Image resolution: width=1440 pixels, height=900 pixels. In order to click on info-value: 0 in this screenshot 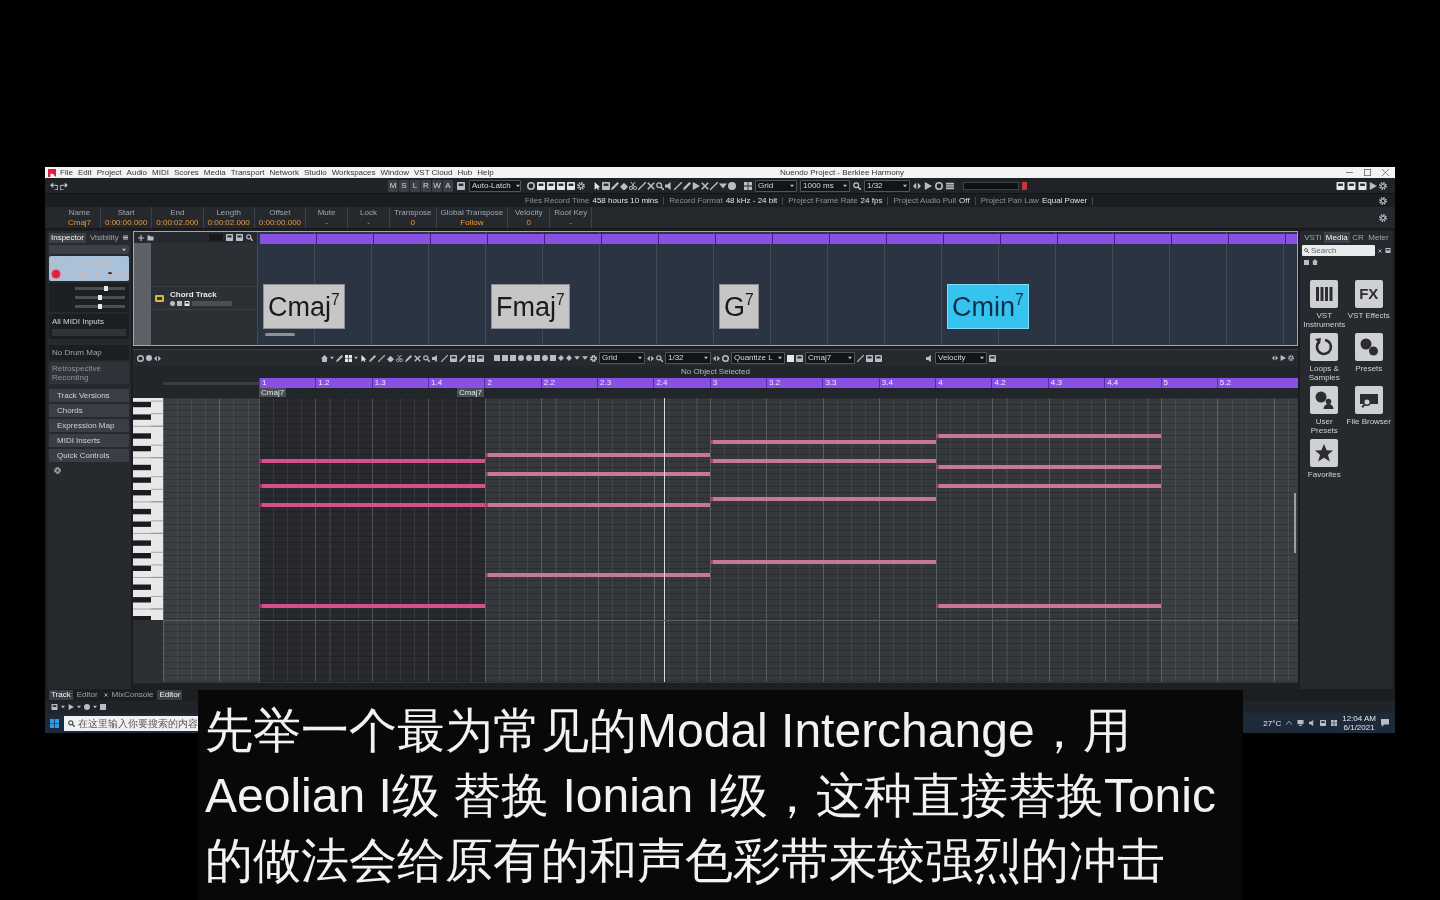, I will do `click(528, 222)`.